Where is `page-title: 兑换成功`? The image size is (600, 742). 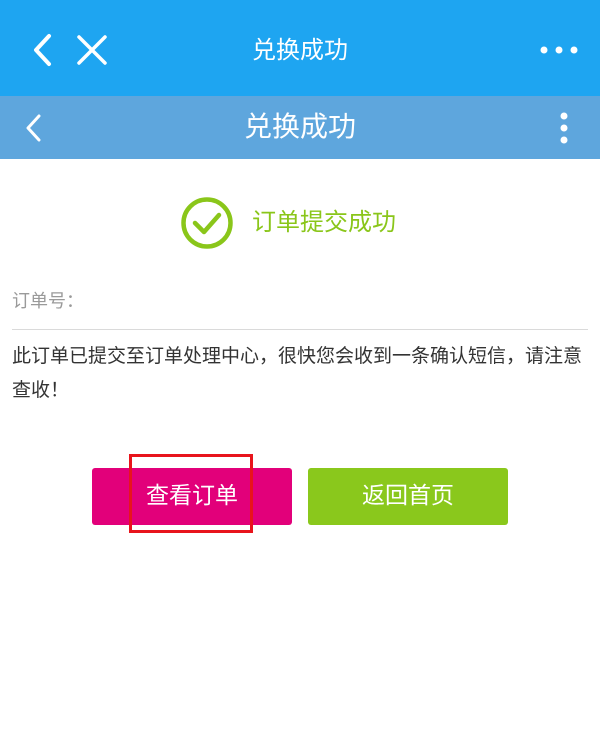
page-title: 兑换成功 is located at coordinates (299, 126).